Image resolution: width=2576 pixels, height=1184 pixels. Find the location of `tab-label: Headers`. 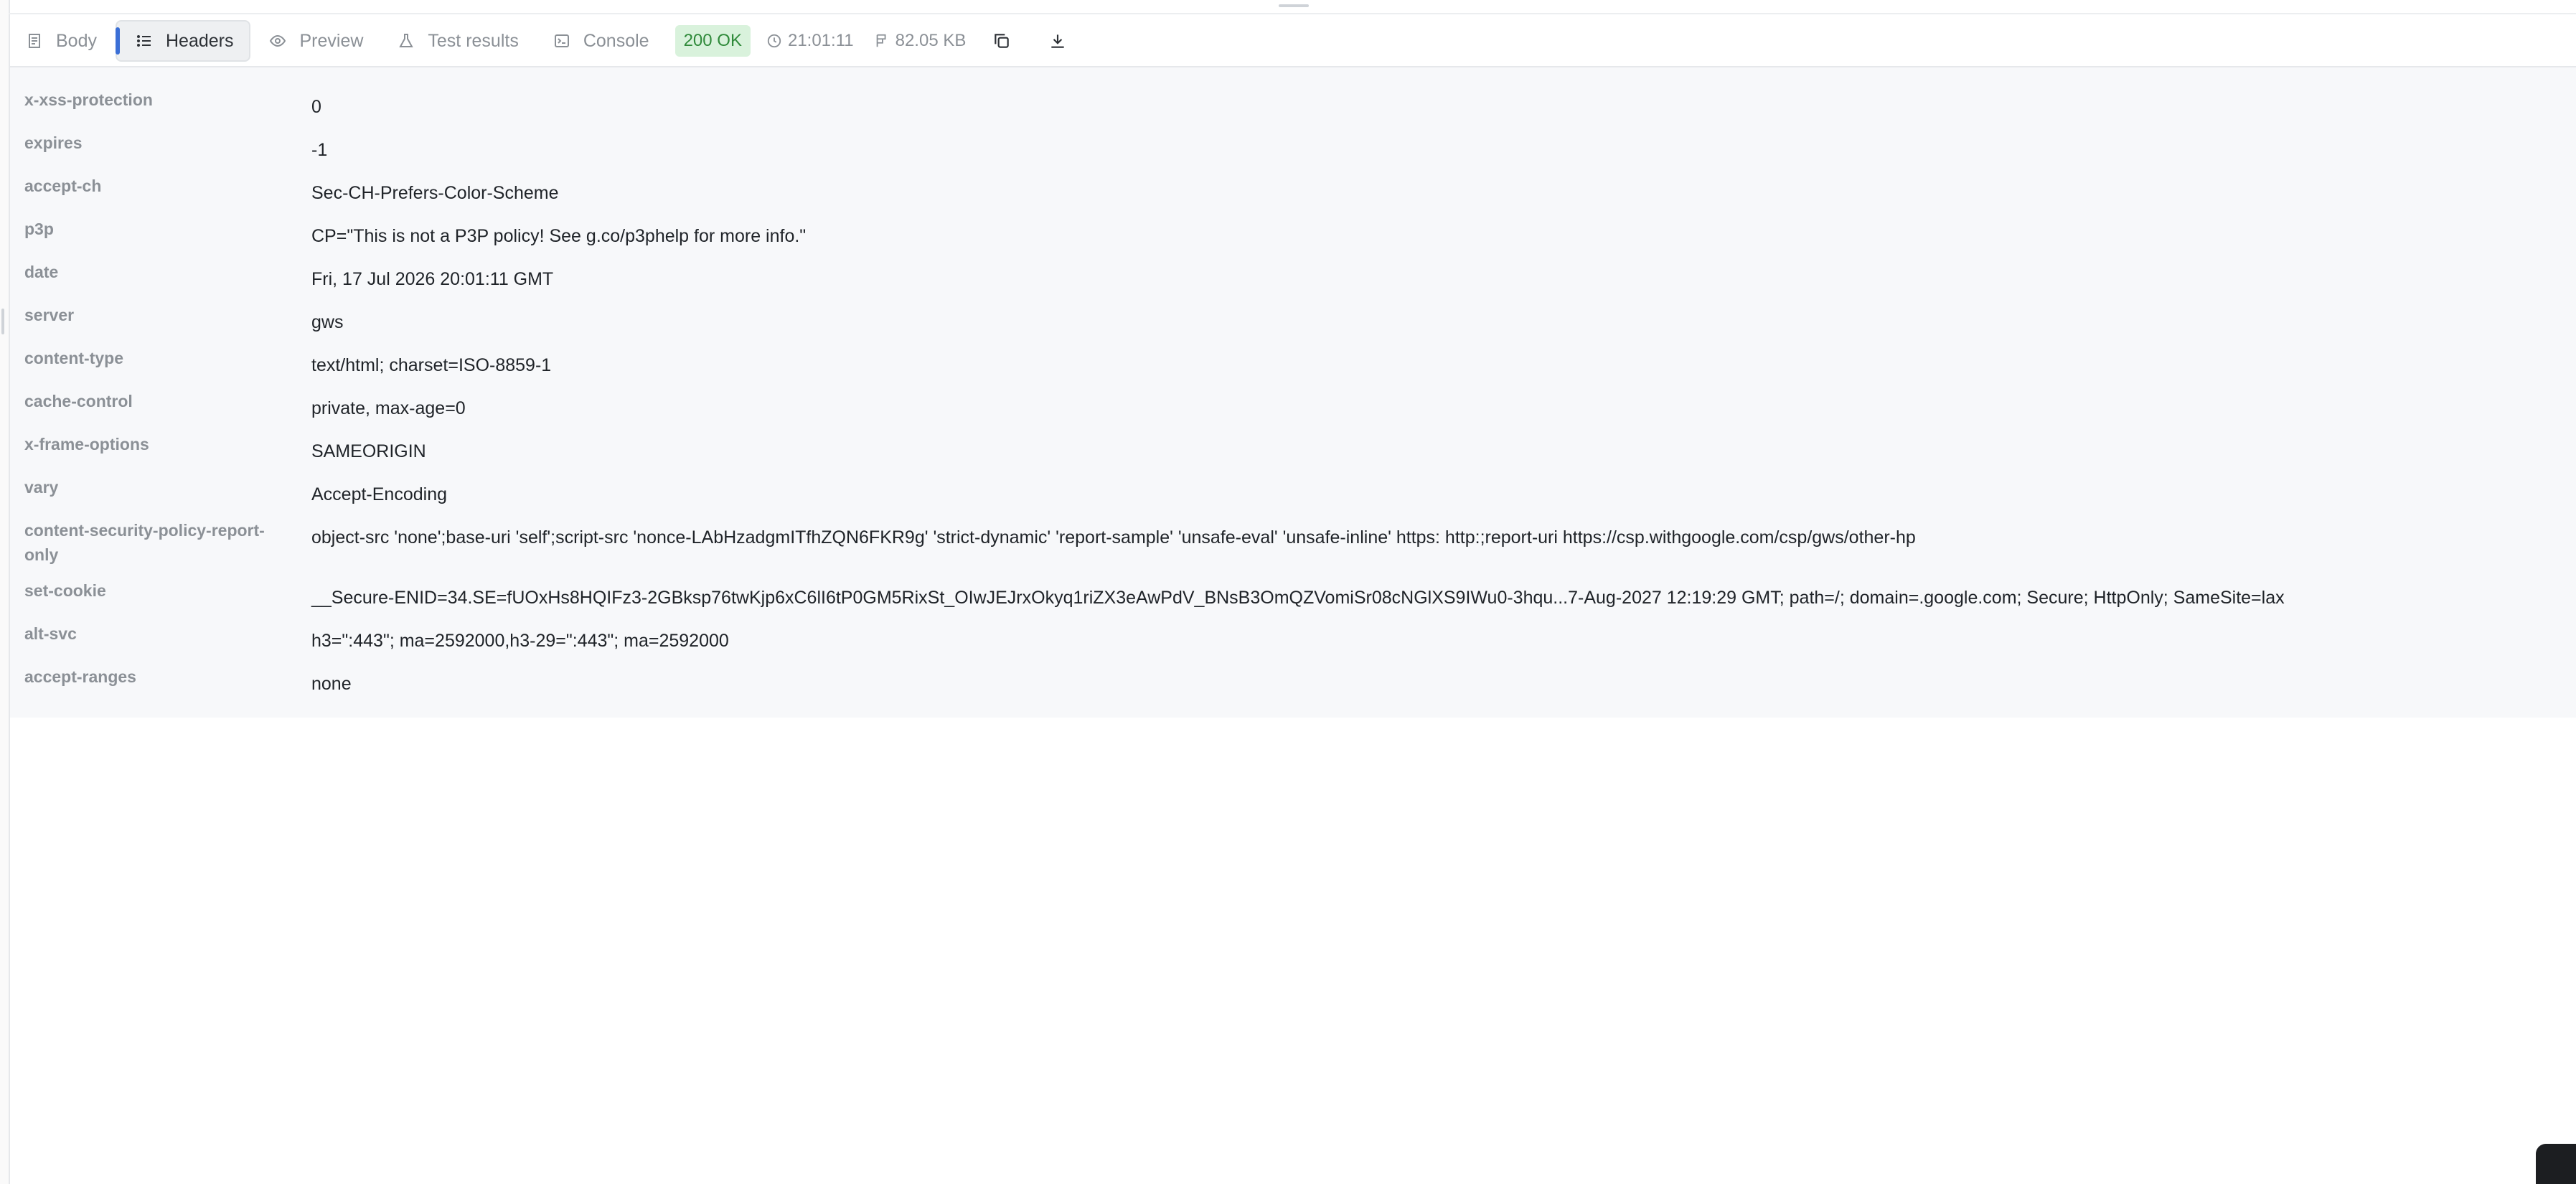

tab-label: Headers is located at coordinates (199, 40).